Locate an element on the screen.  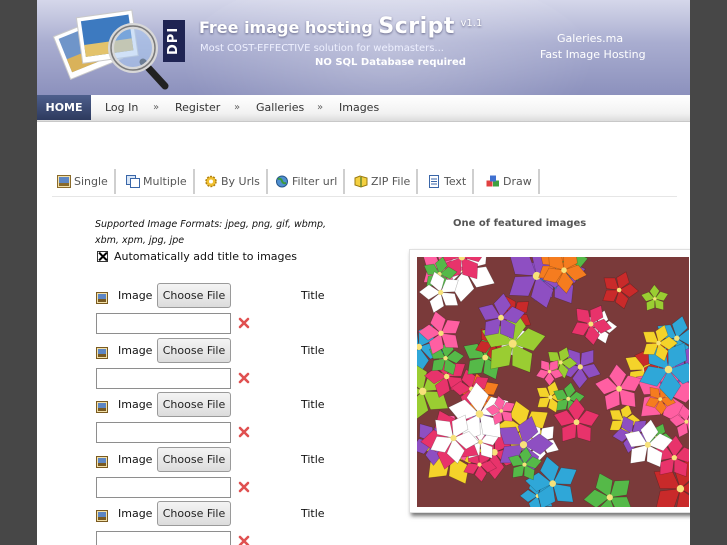
brand-title-part2: Script is located at coordinates (416, 26).